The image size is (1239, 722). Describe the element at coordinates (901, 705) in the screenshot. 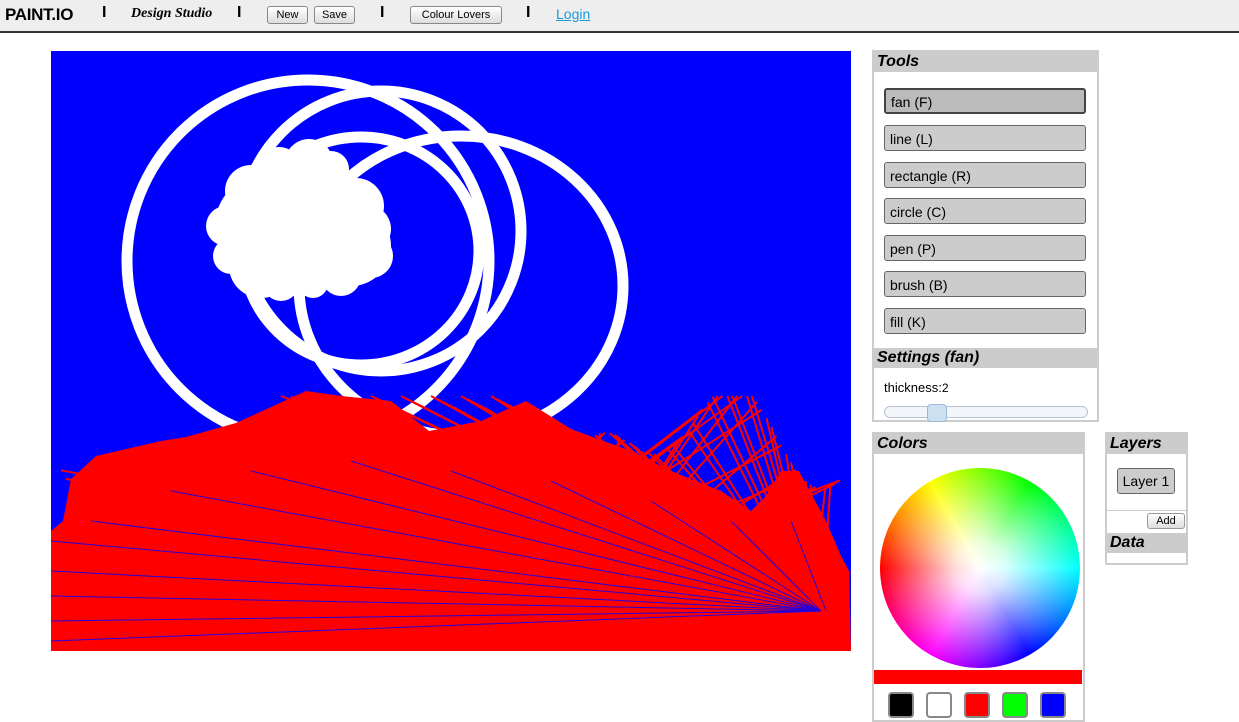

I see `swatch-black` at that location.